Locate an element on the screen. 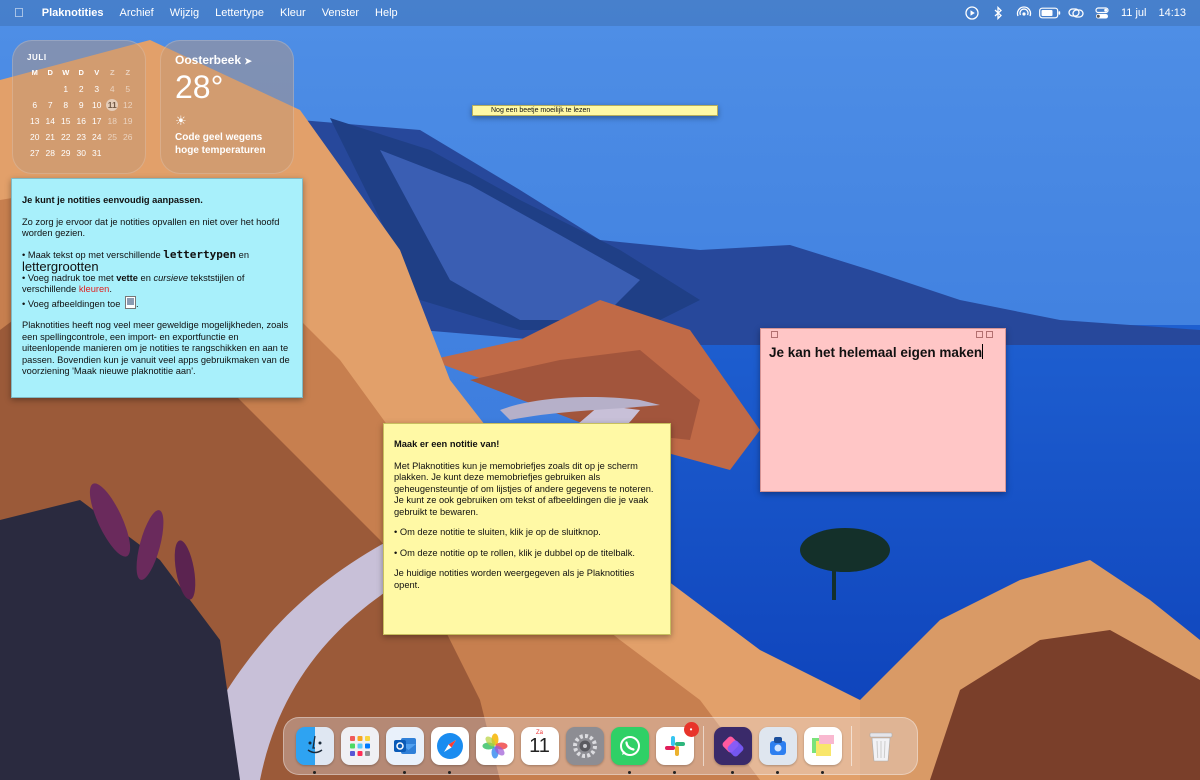  bullet-styles-mid: en is located at coordinates (145, 277).